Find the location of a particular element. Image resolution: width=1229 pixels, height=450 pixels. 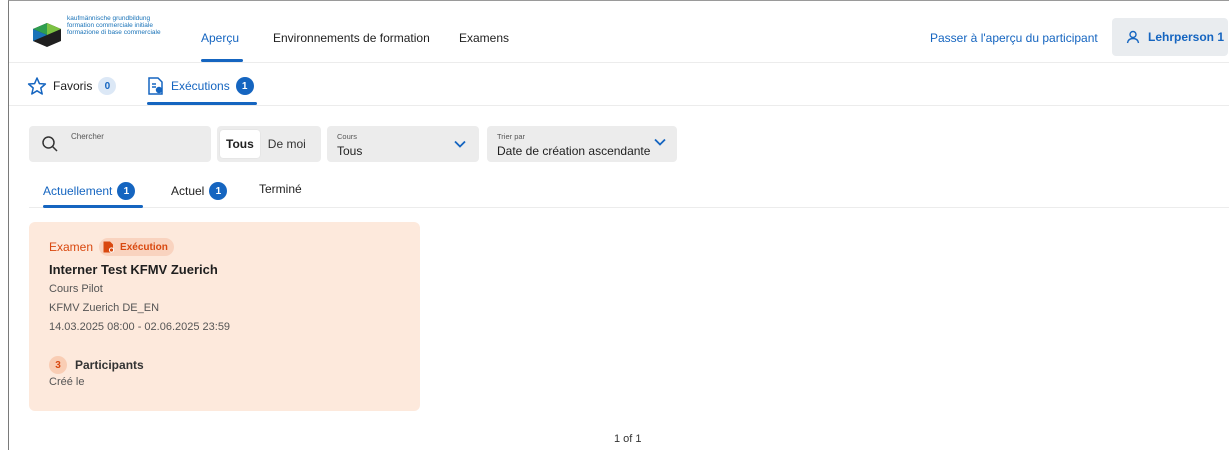

owner-toggle: Tous De moi is located at coordinates (269, 144).